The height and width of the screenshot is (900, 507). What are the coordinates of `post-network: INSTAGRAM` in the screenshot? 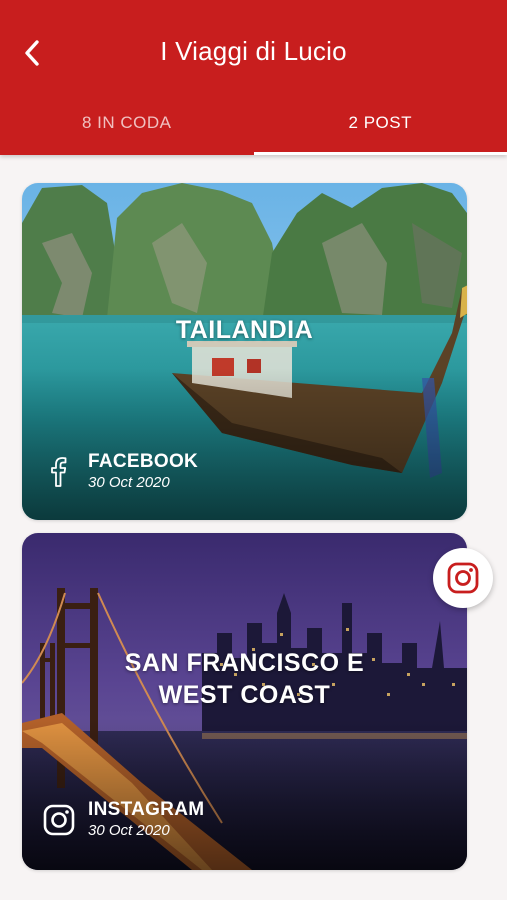 It's located at (146, 809).